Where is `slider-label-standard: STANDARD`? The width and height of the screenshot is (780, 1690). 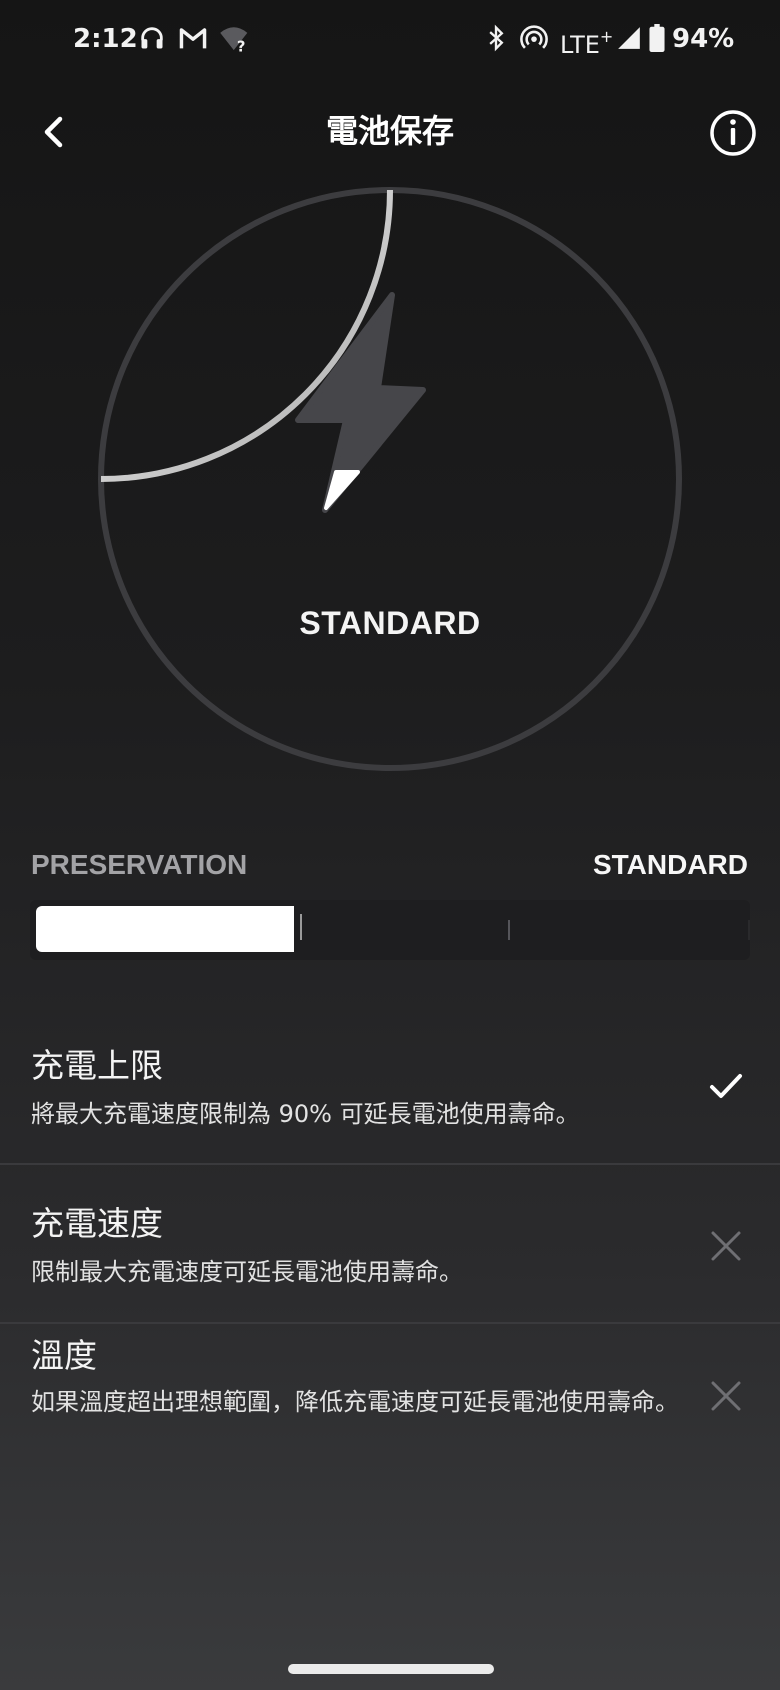 slider-label-standard: STANDARD is located at coordinates (670, 864).